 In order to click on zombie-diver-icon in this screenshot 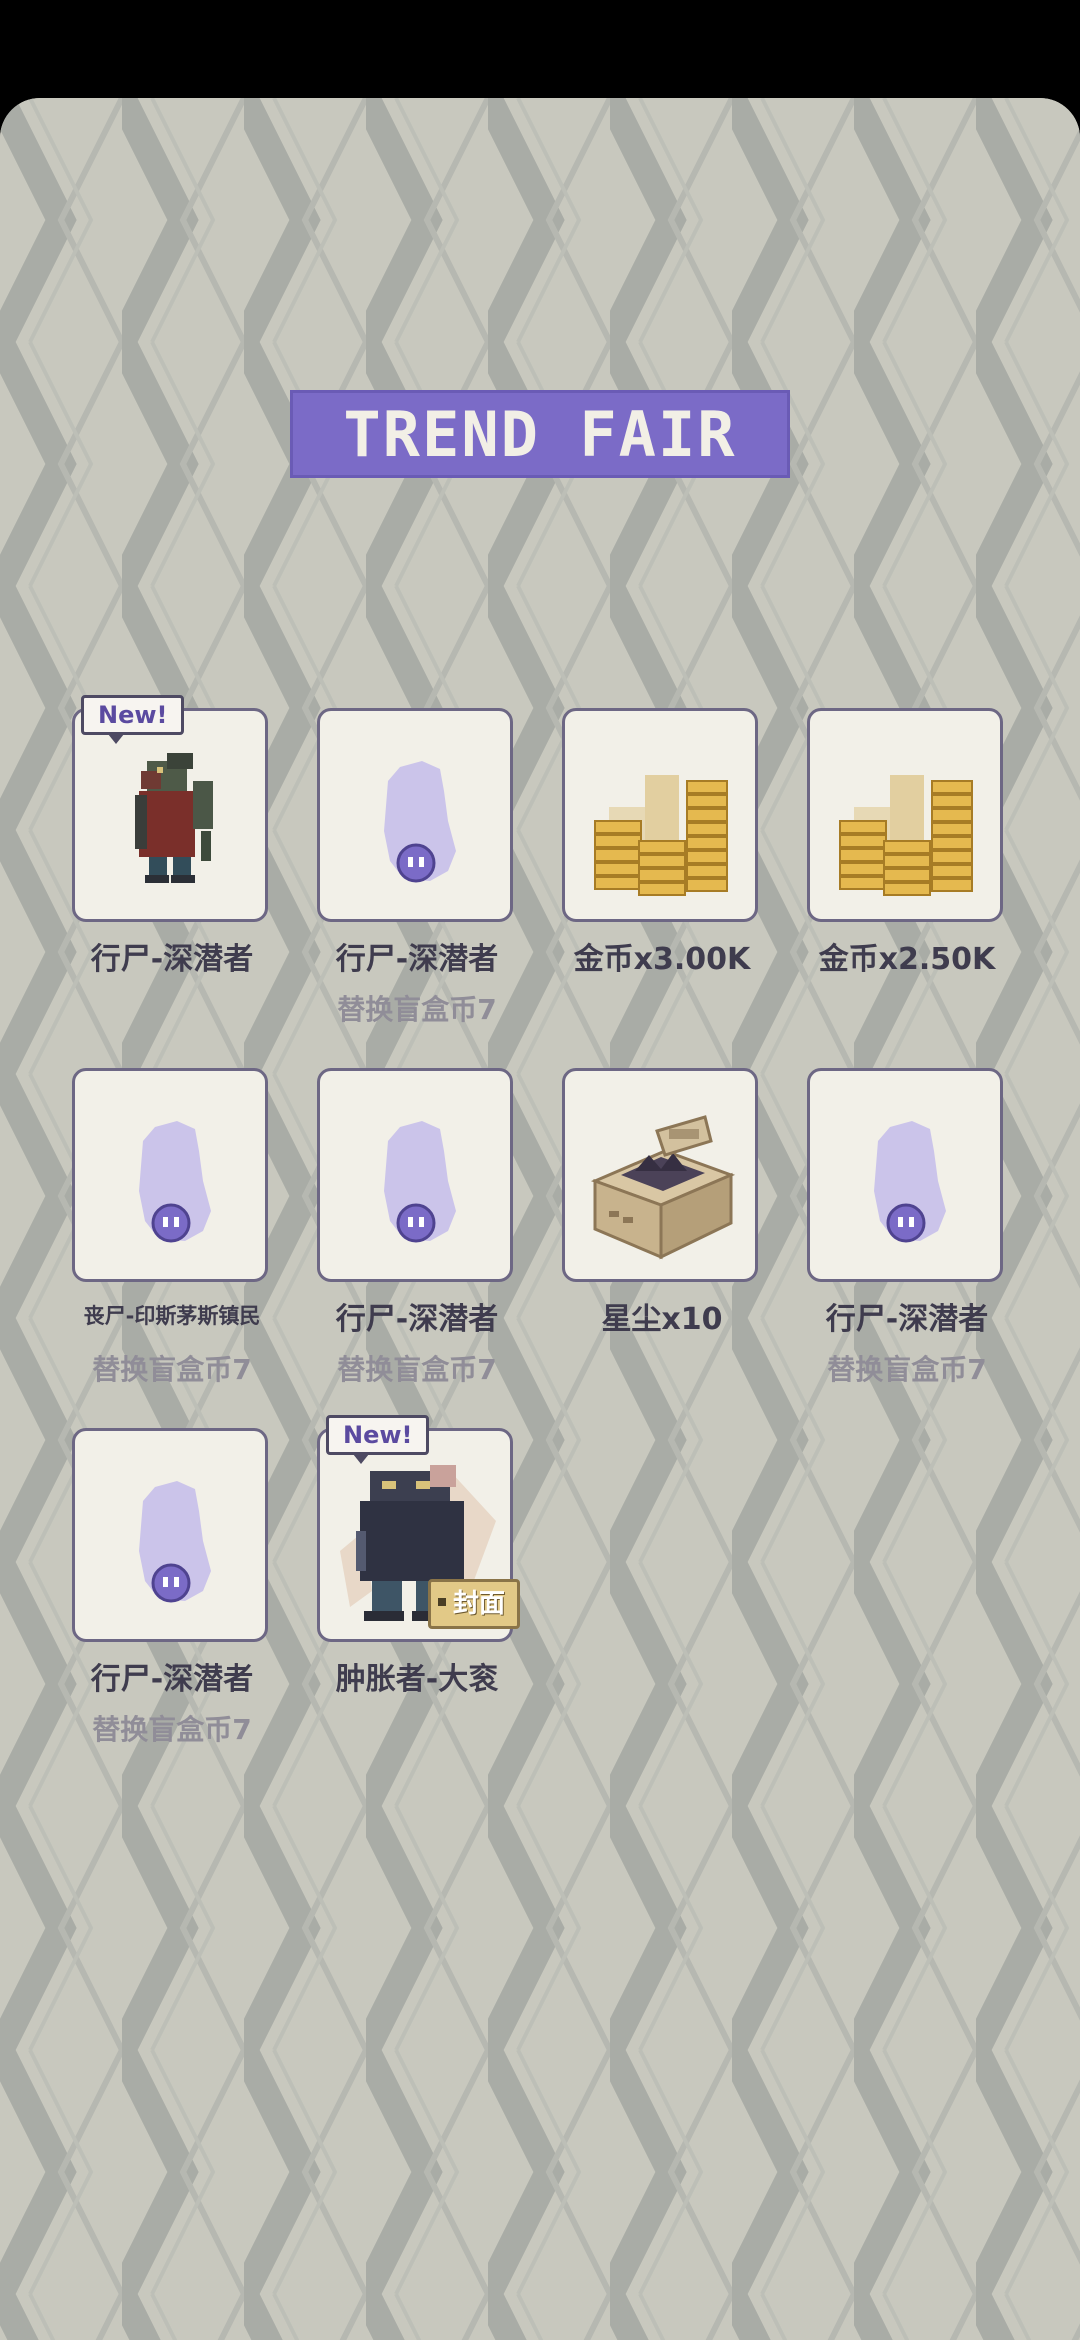, I will do `click(174, 818)`.